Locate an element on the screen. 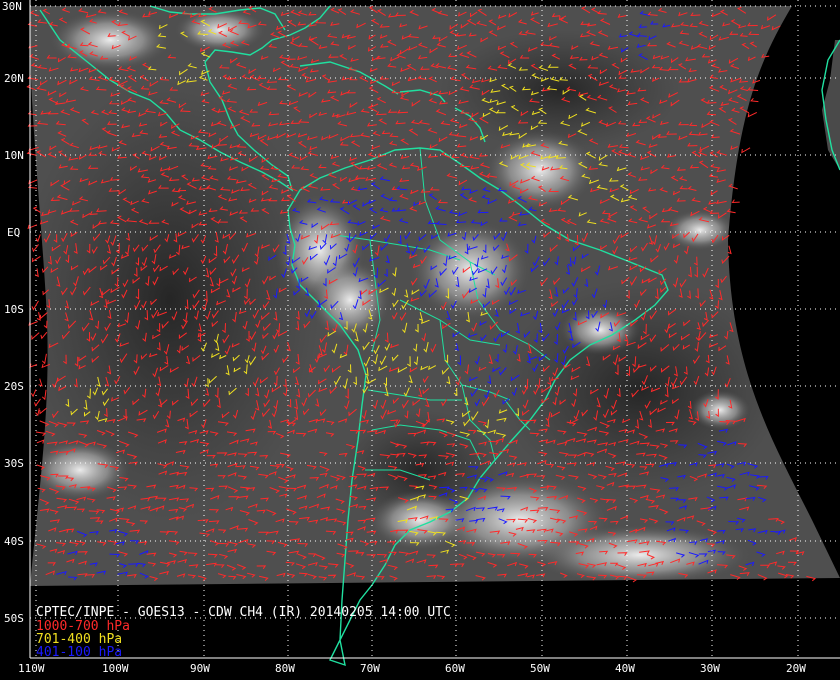 This screenshot has width=840, height=680. lat-label: 40S is located at coordinates (14, 541).